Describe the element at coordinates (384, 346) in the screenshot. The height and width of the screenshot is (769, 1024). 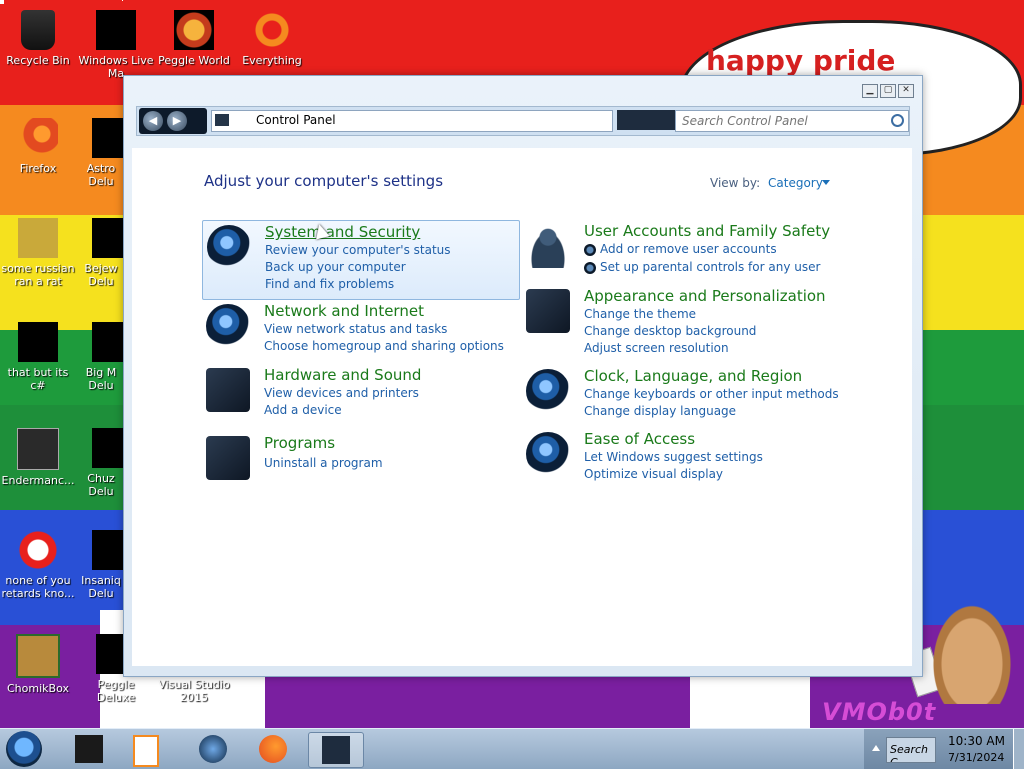
I see `link-homegroup: Choose homegroup and sharing options` at that location.